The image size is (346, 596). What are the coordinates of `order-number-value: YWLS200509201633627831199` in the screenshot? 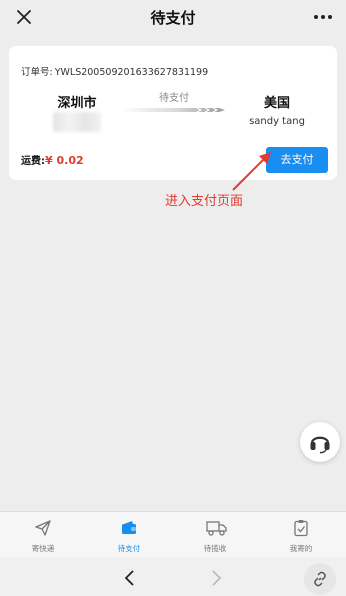 It's located at (131, 72).